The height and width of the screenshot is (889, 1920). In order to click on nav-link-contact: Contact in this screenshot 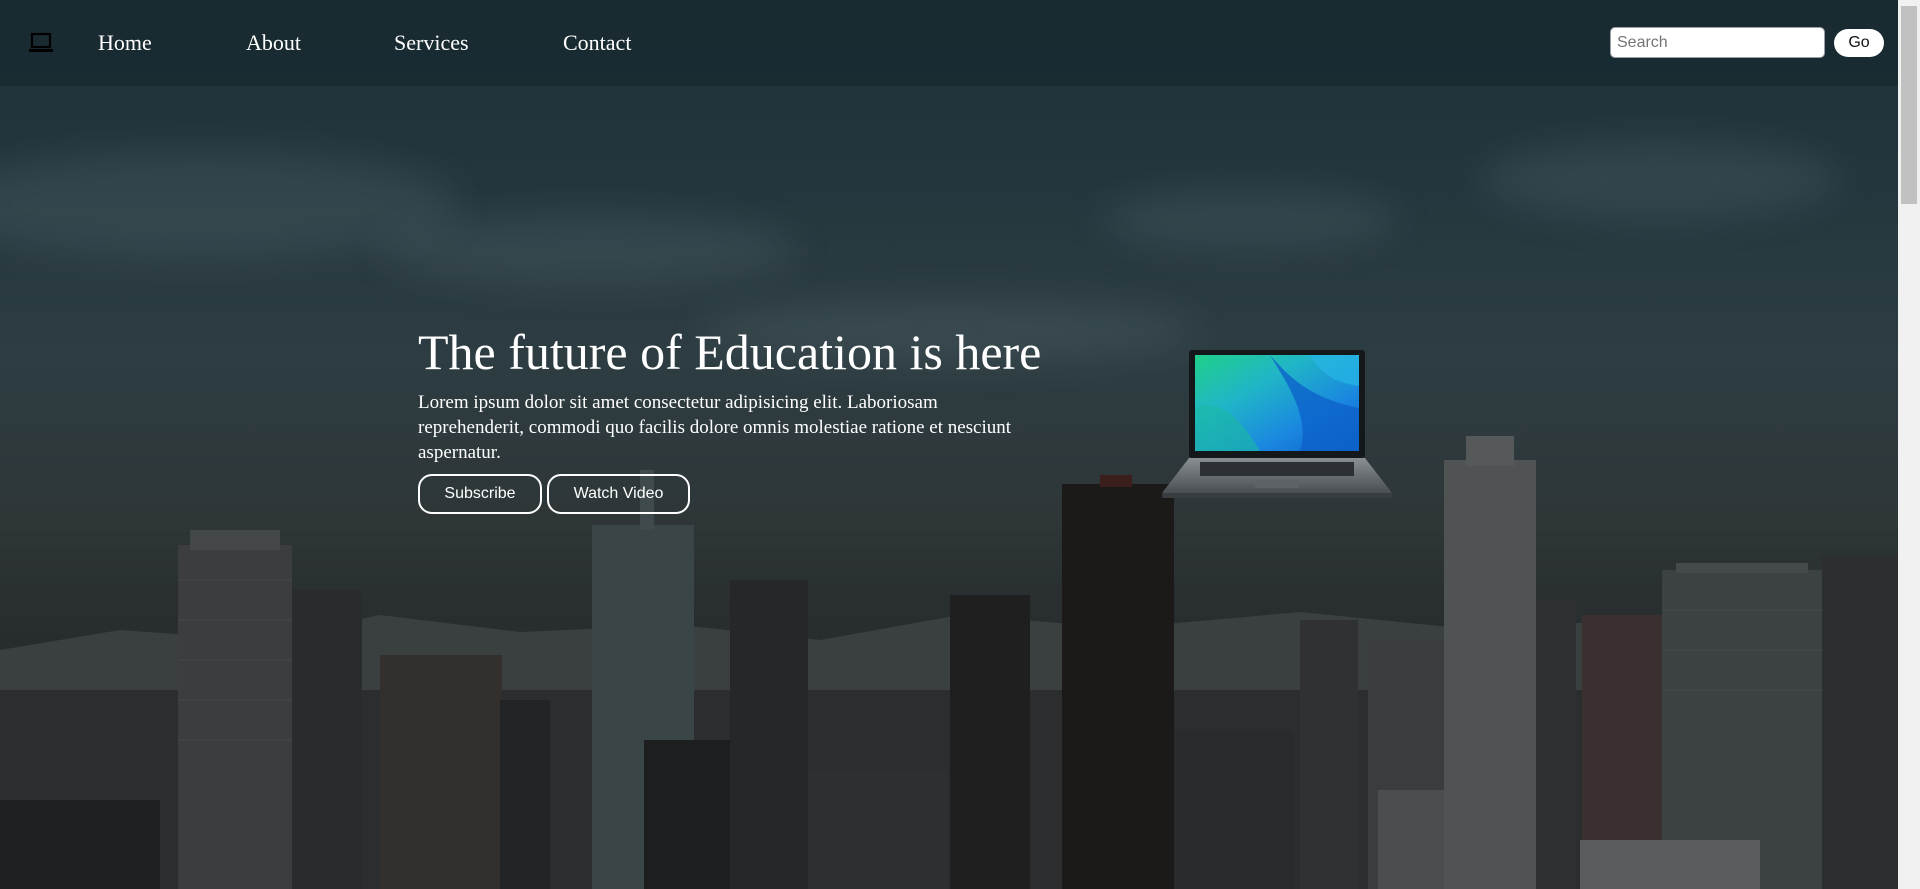, I will do `click(597, 43)`.